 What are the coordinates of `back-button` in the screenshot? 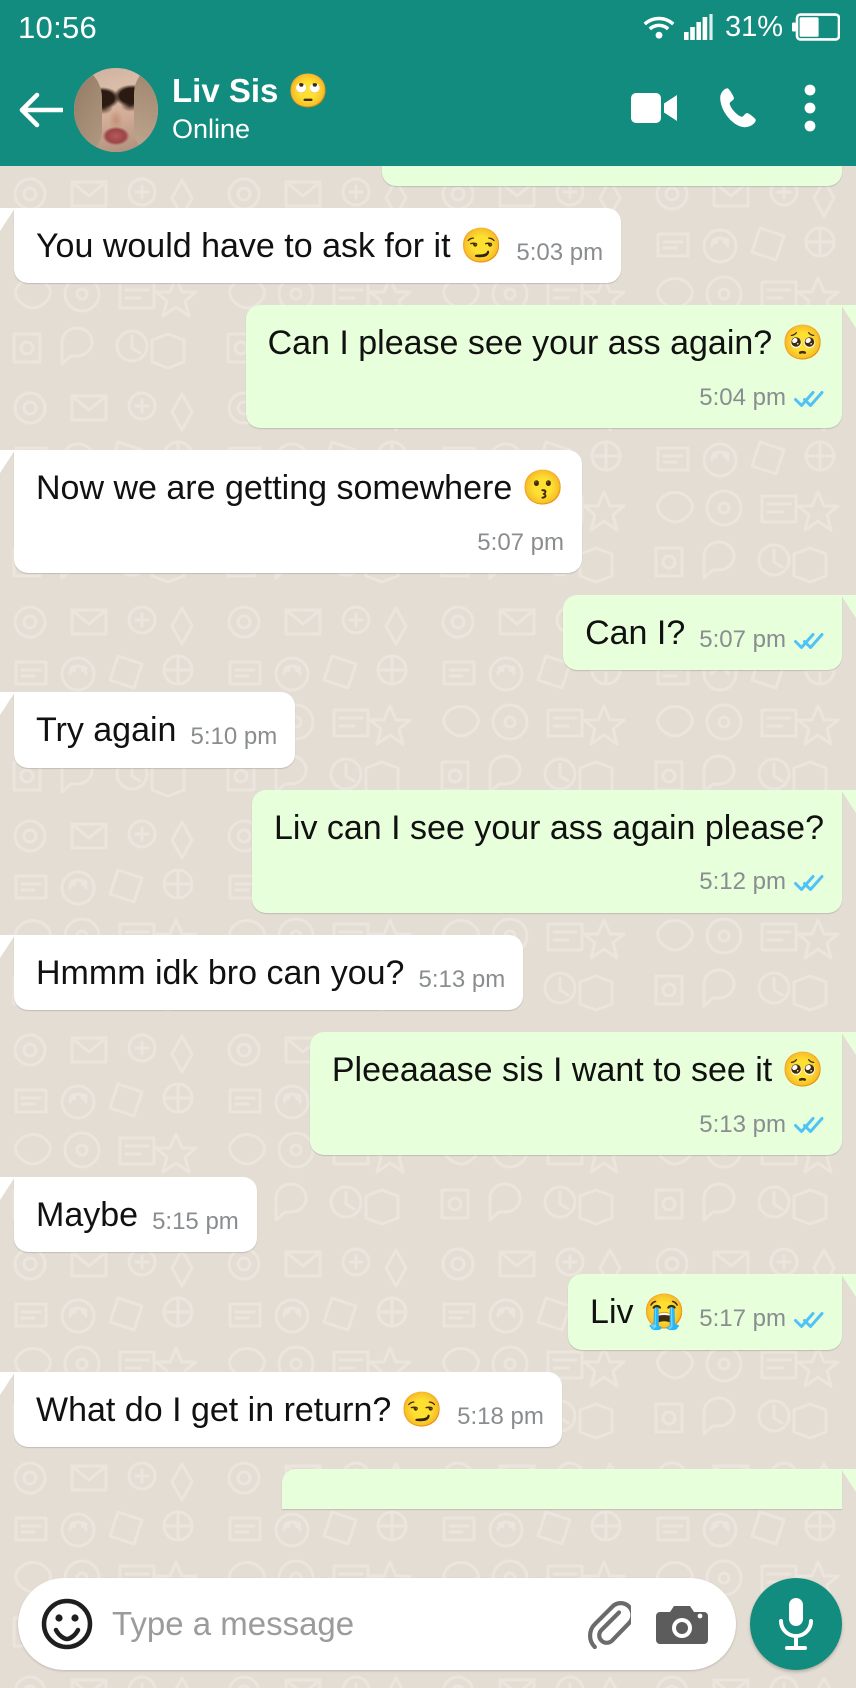 It's located at (41, 110).